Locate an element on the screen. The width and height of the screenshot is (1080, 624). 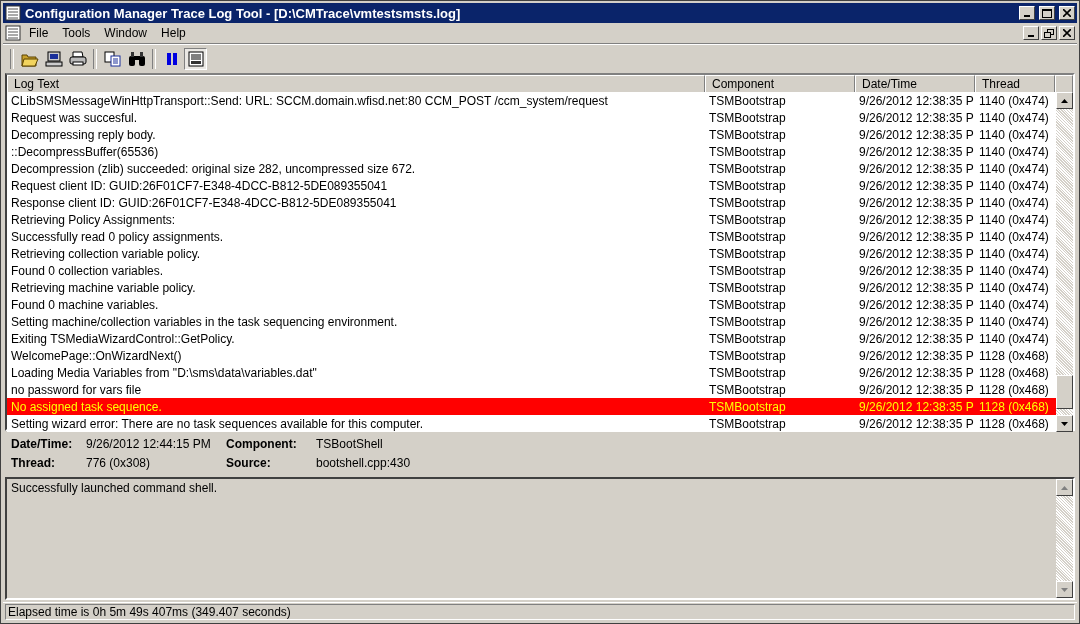
pause-icon is located at coordinates (171, 59).